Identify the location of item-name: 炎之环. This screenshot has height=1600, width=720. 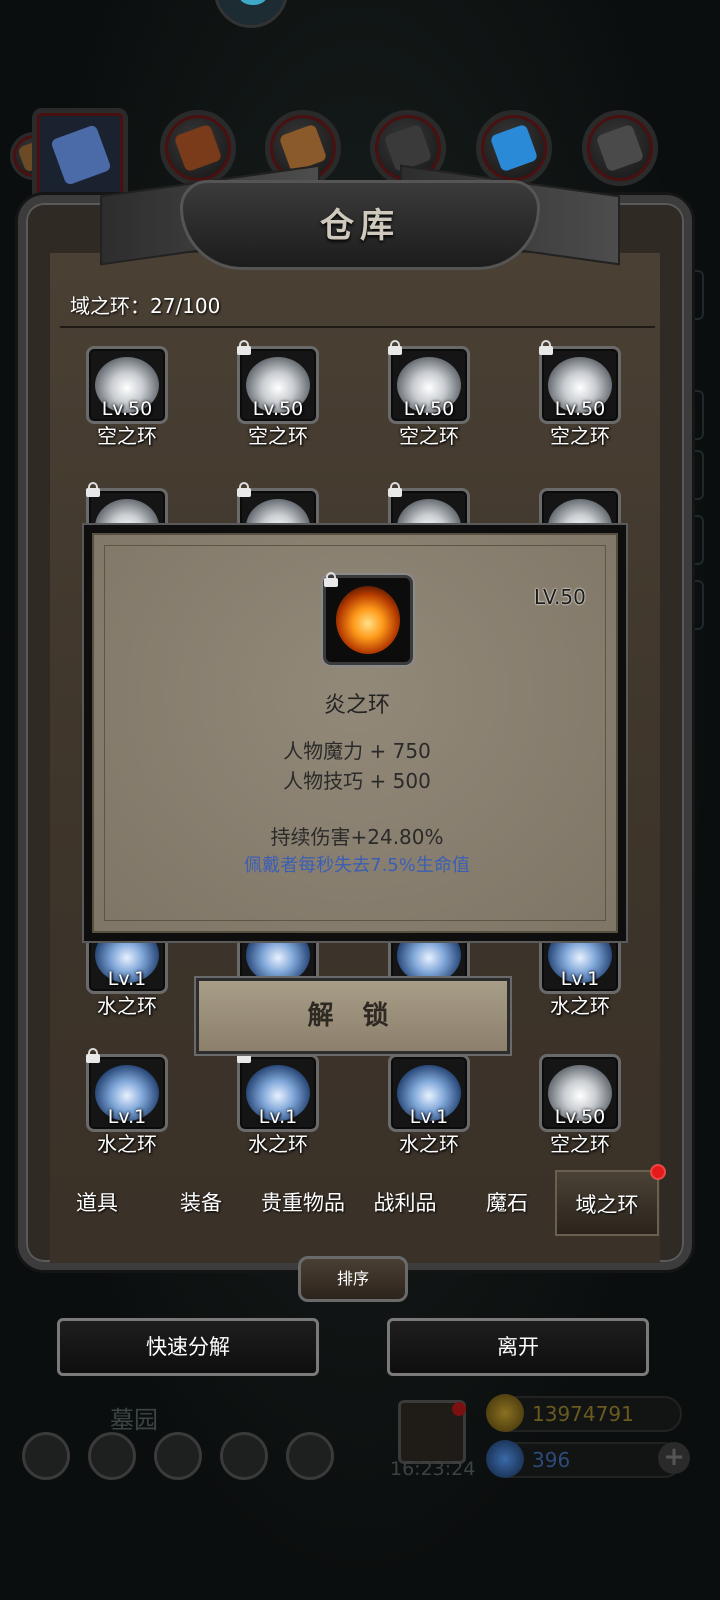
(356, 705).